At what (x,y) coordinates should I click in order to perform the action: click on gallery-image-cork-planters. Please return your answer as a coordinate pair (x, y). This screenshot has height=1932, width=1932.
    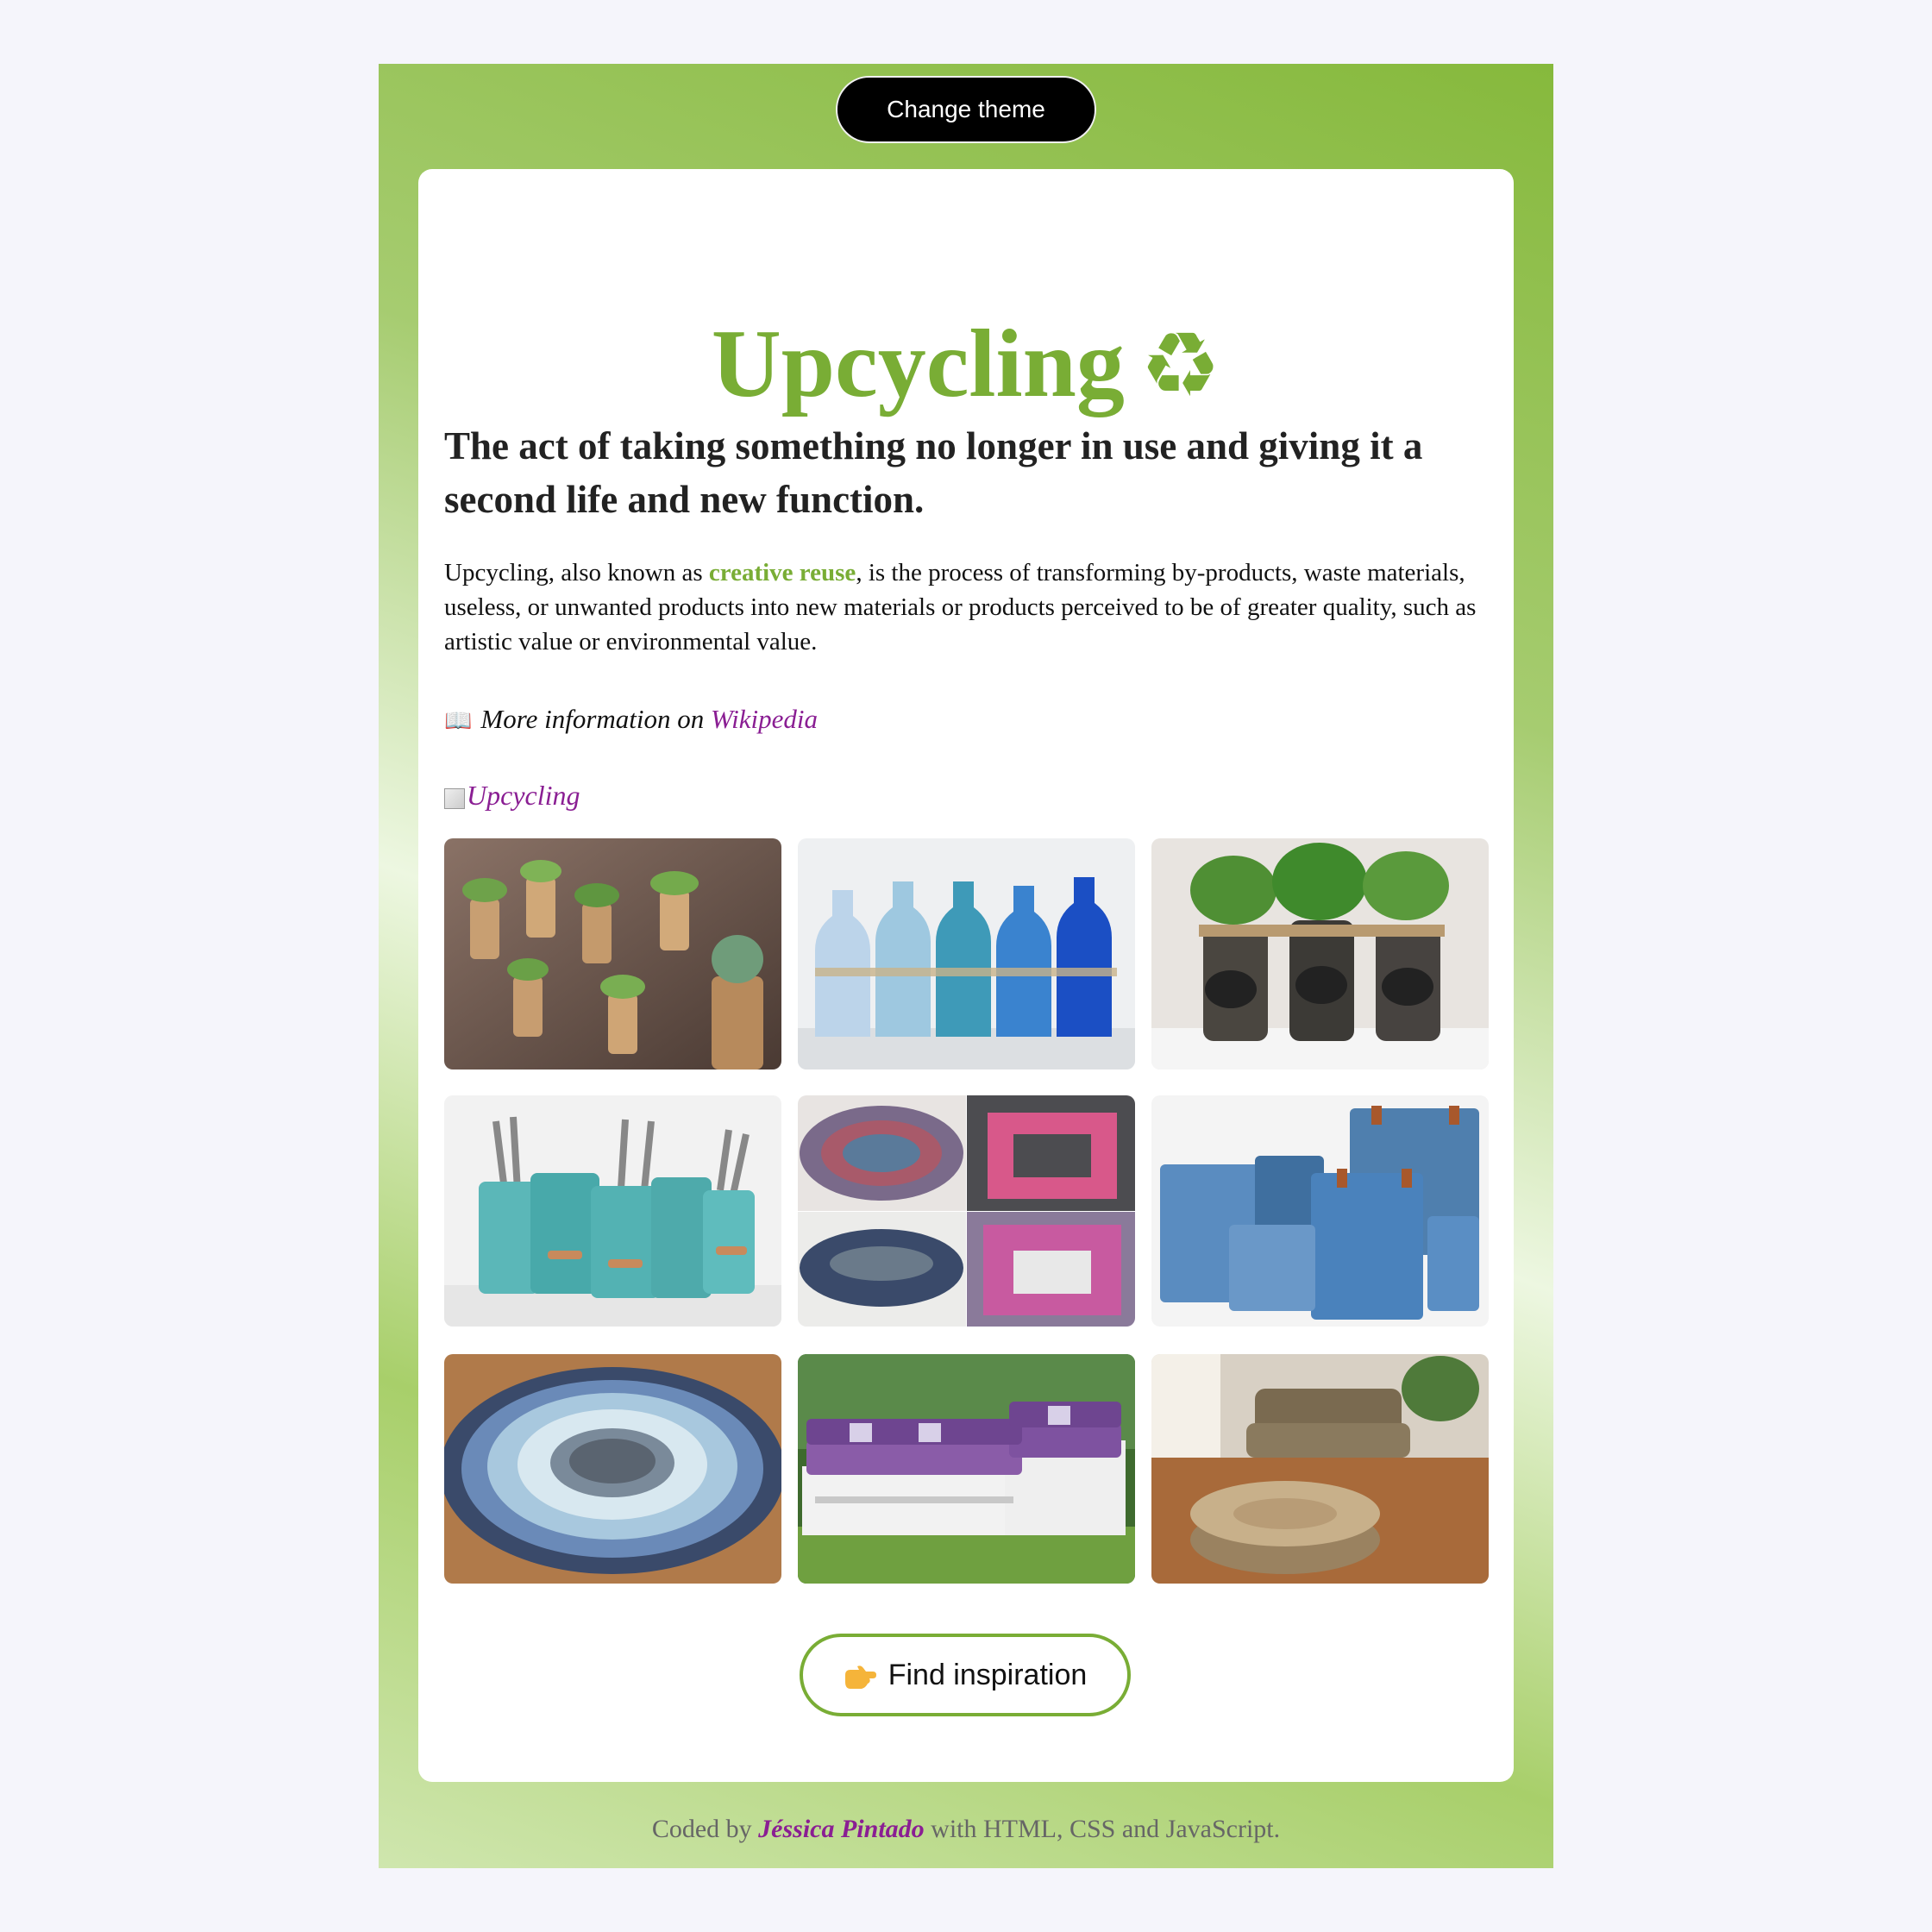
    Looking at the image, I should click on (612, 954).